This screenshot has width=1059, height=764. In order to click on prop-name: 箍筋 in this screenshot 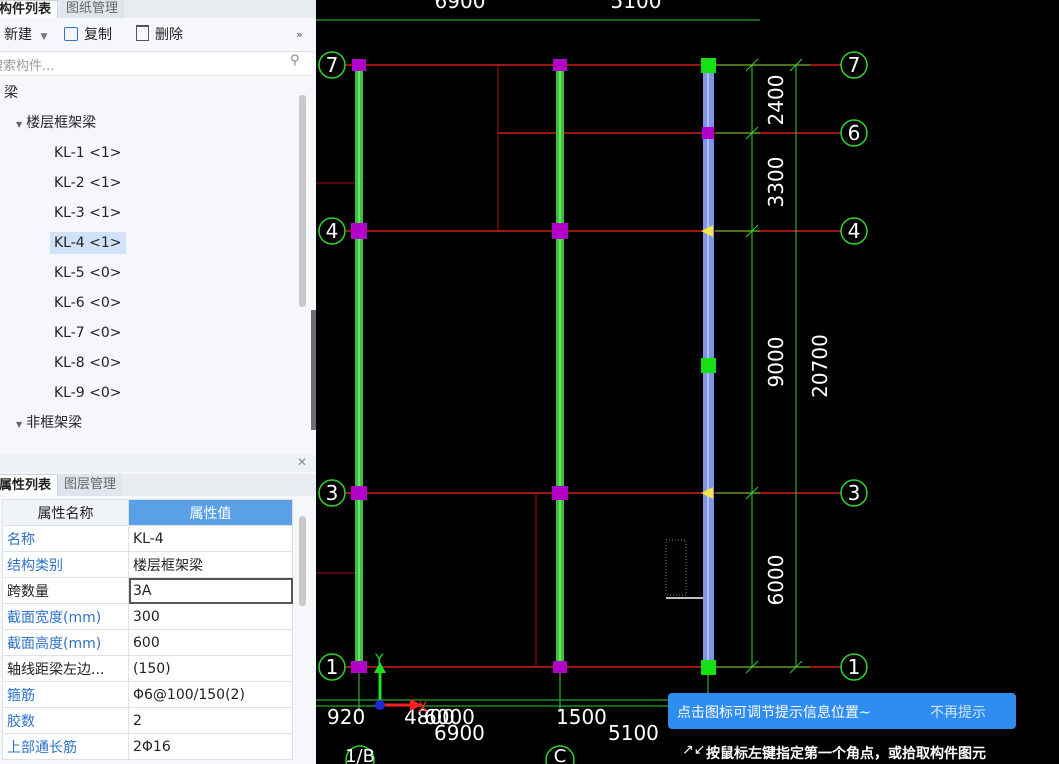, I will do `click(65, 694)`.